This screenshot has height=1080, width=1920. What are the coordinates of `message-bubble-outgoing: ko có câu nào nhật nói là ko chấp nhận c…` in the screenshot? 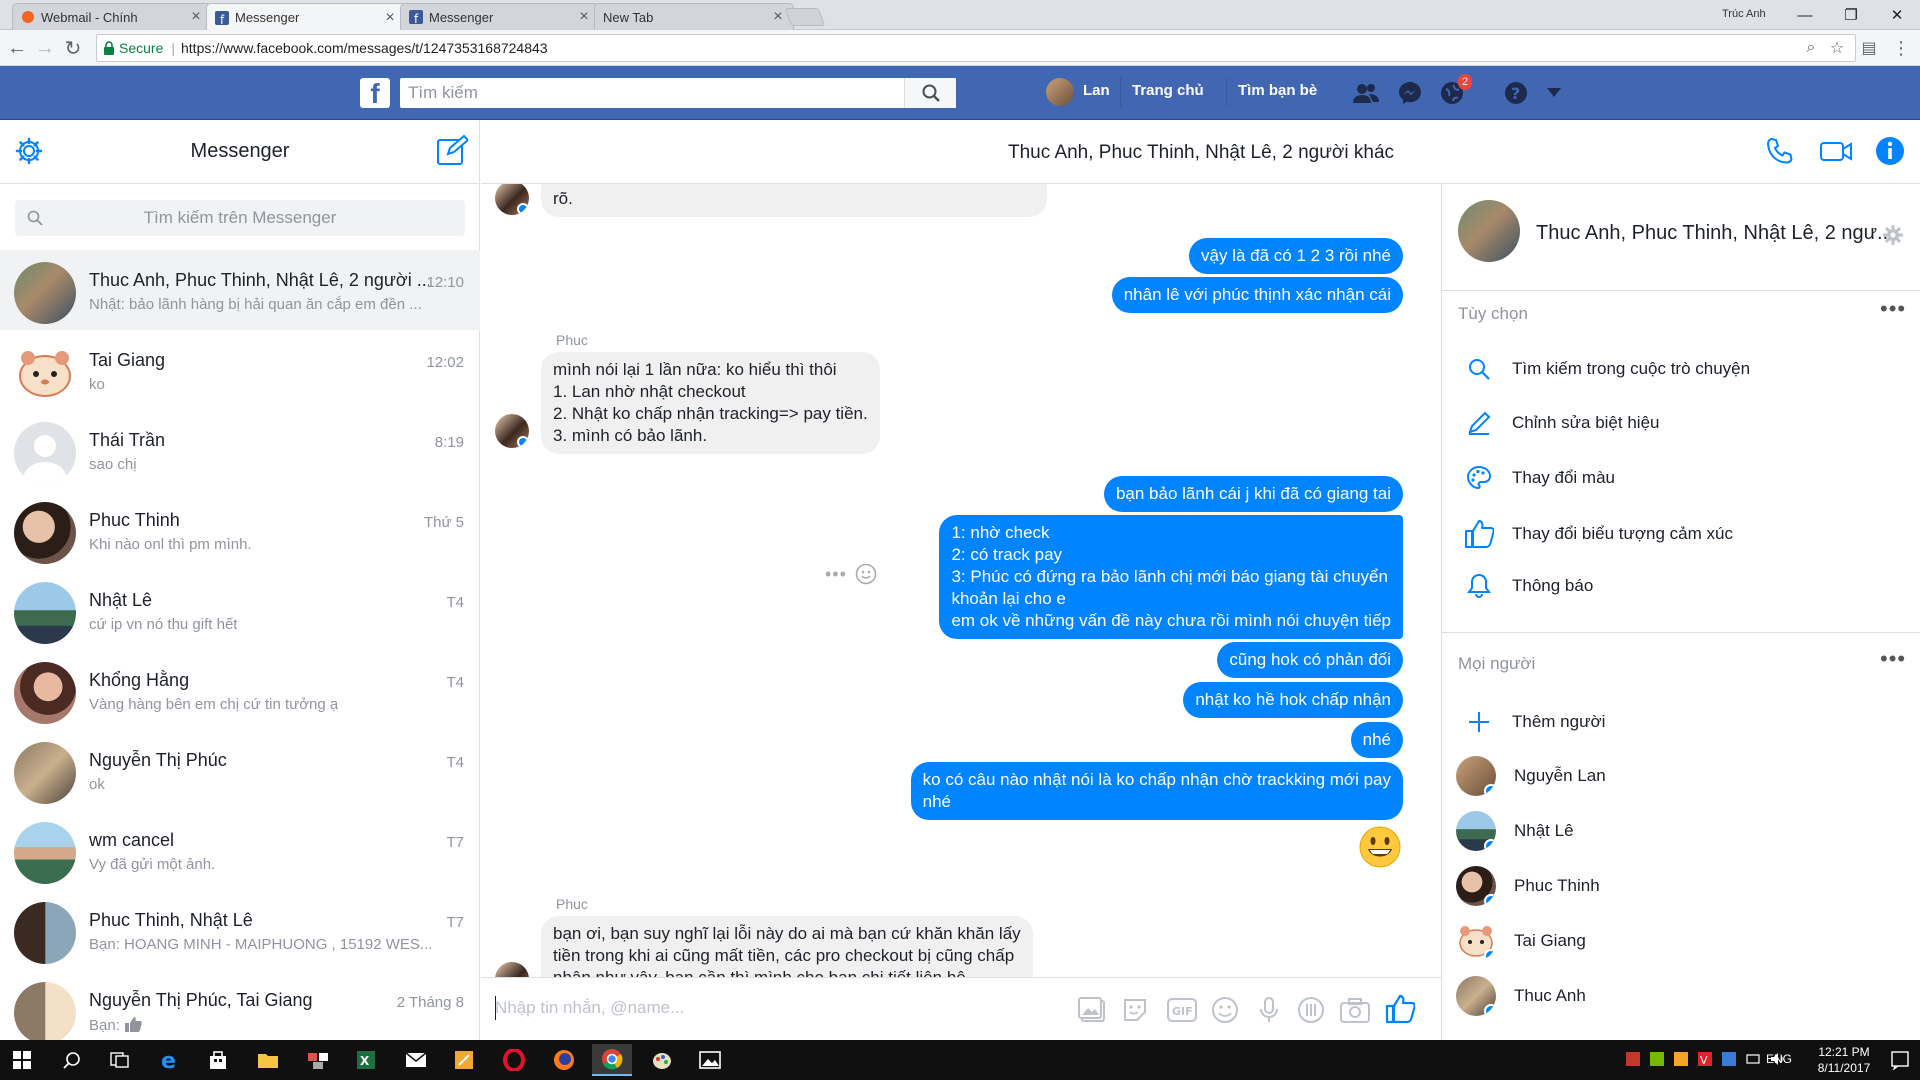 It's located at (1156, 791).